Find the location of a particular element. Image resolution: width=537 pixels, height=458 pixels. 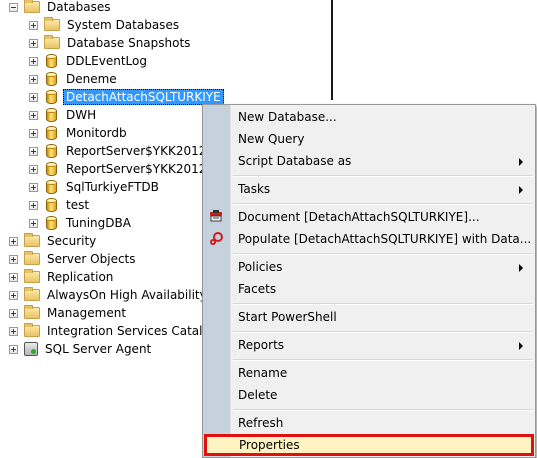

tree-node-database: DDLEventLog is located at coordinates (89, 61).